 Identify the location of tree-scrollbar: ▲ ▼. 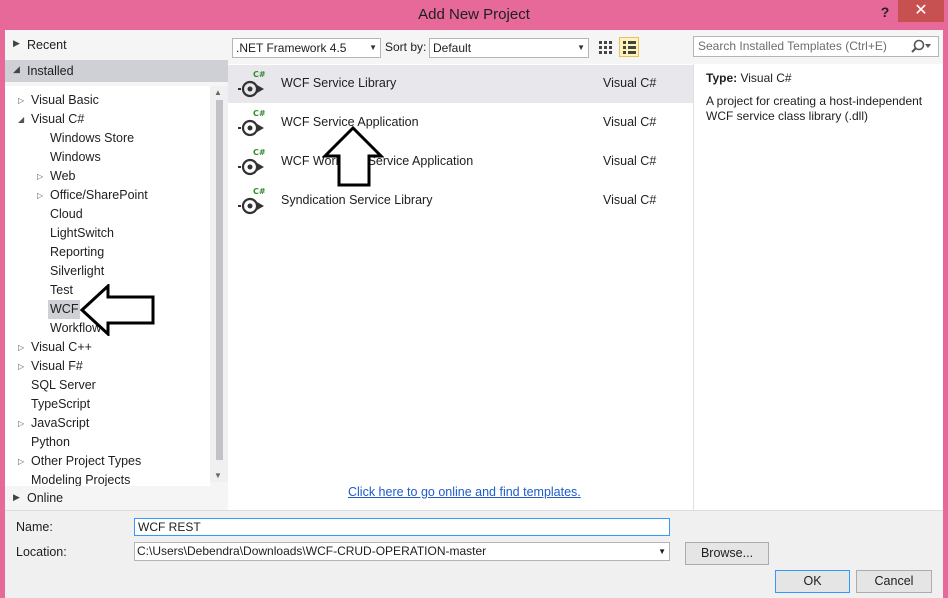
(219, 284).